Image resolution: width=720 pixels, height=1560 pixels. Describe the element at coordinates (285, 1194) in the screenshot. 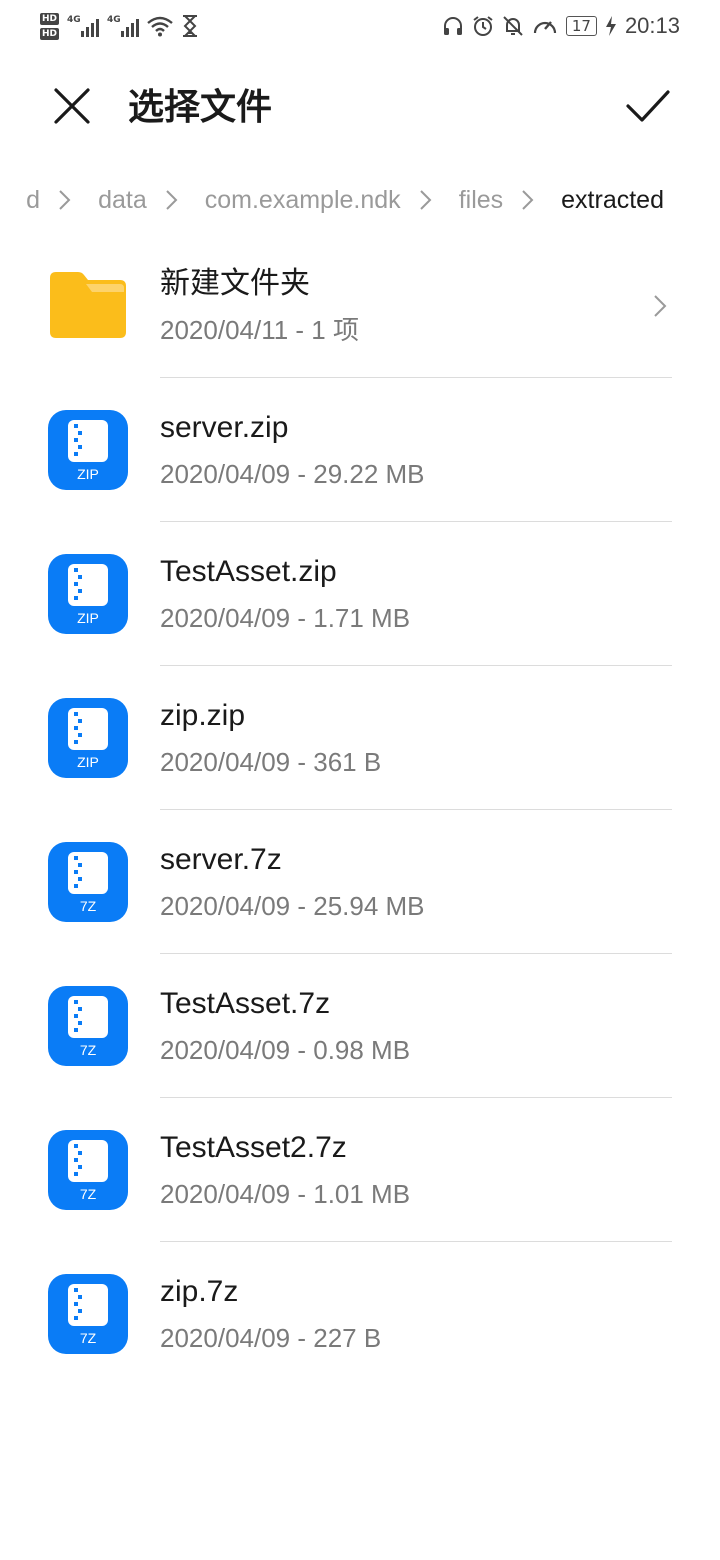

I see `file-meta: 2020/04/09 - 1.01 MB` at that location.